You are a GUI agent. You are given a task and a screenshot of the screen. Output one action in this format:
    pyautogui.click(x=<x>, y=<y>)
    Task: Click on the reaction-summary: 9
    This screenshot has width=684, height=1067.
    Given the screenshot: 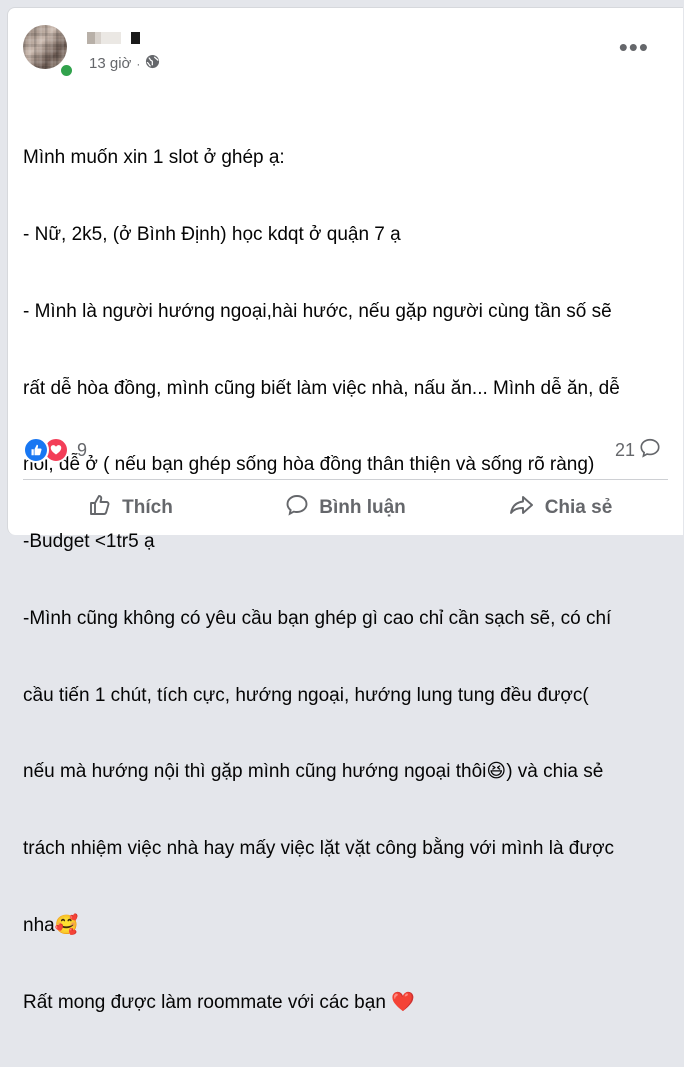 What is the action you would take?
    pyautogui.click(x=55, y=450)
    